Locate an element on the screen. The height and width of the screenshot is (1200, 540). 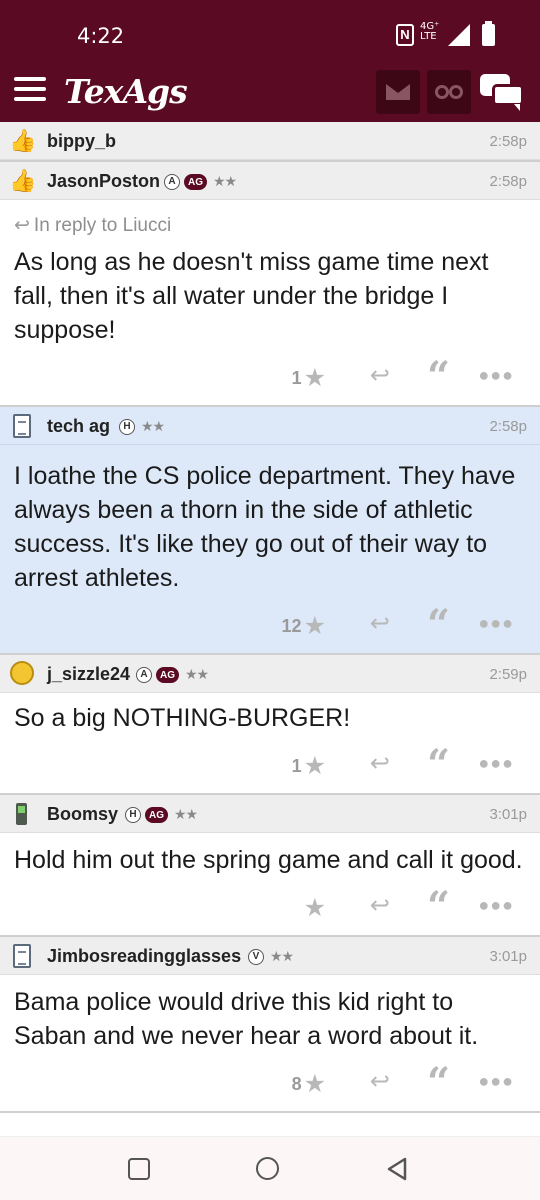
post-time: 2:59p is located at coordinates (508, 674).